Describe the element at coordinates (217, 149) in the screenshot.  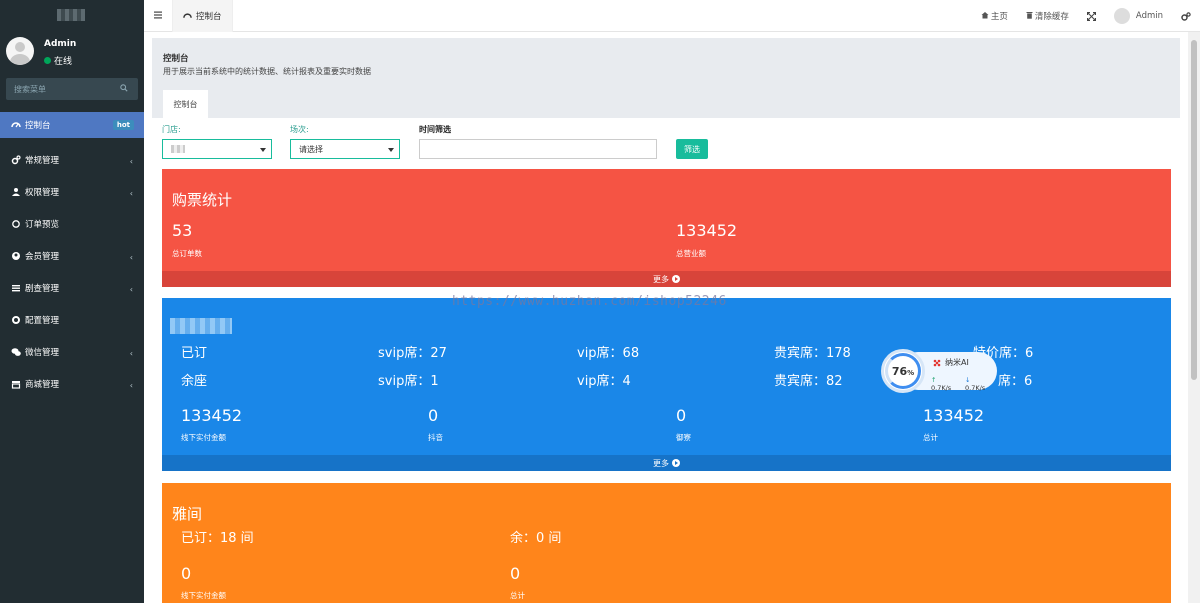
I see `store-select` at that location.